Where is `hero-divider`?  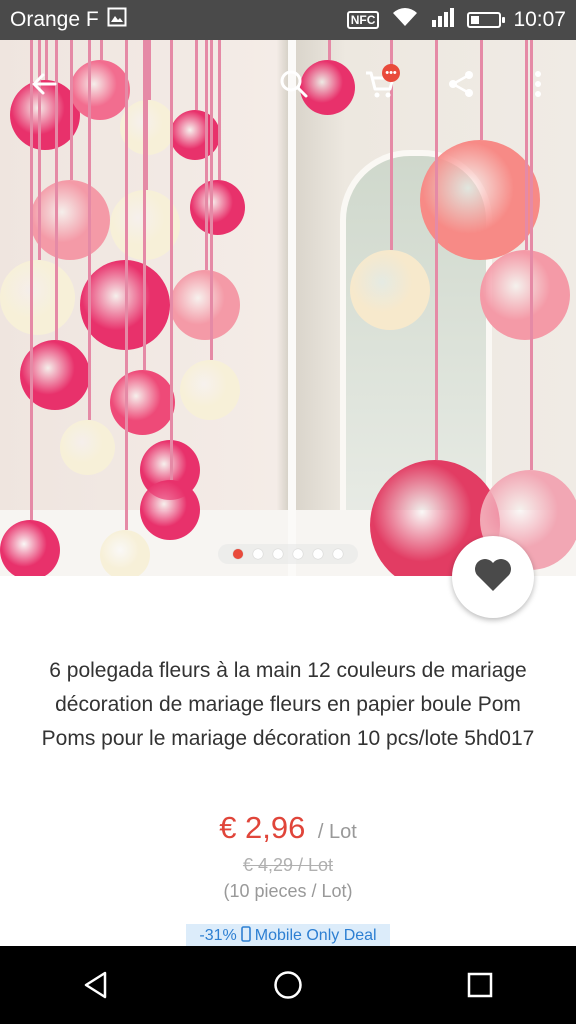
hero-divider is located at coordinates (292, 308).